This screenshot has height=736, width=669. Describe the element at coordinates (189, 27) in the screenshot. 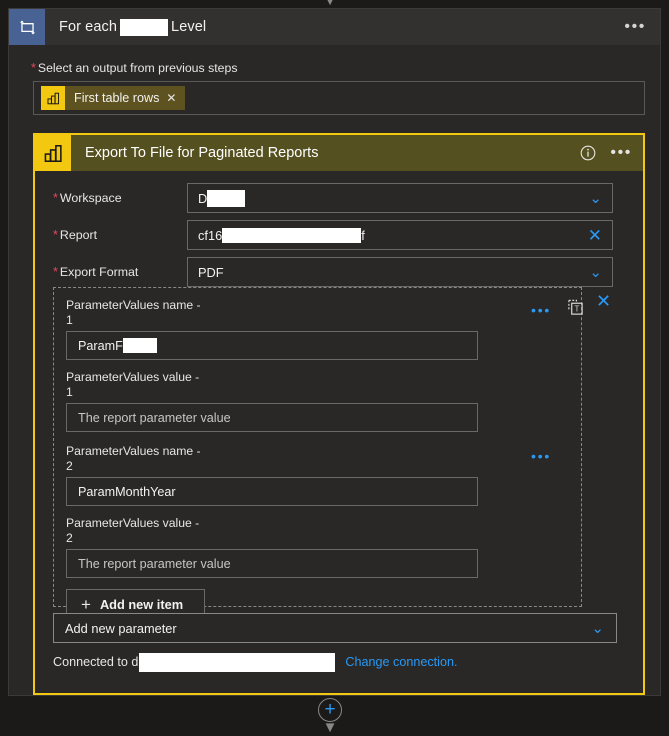

I see `foreach-title-suffix: Level` at that location.